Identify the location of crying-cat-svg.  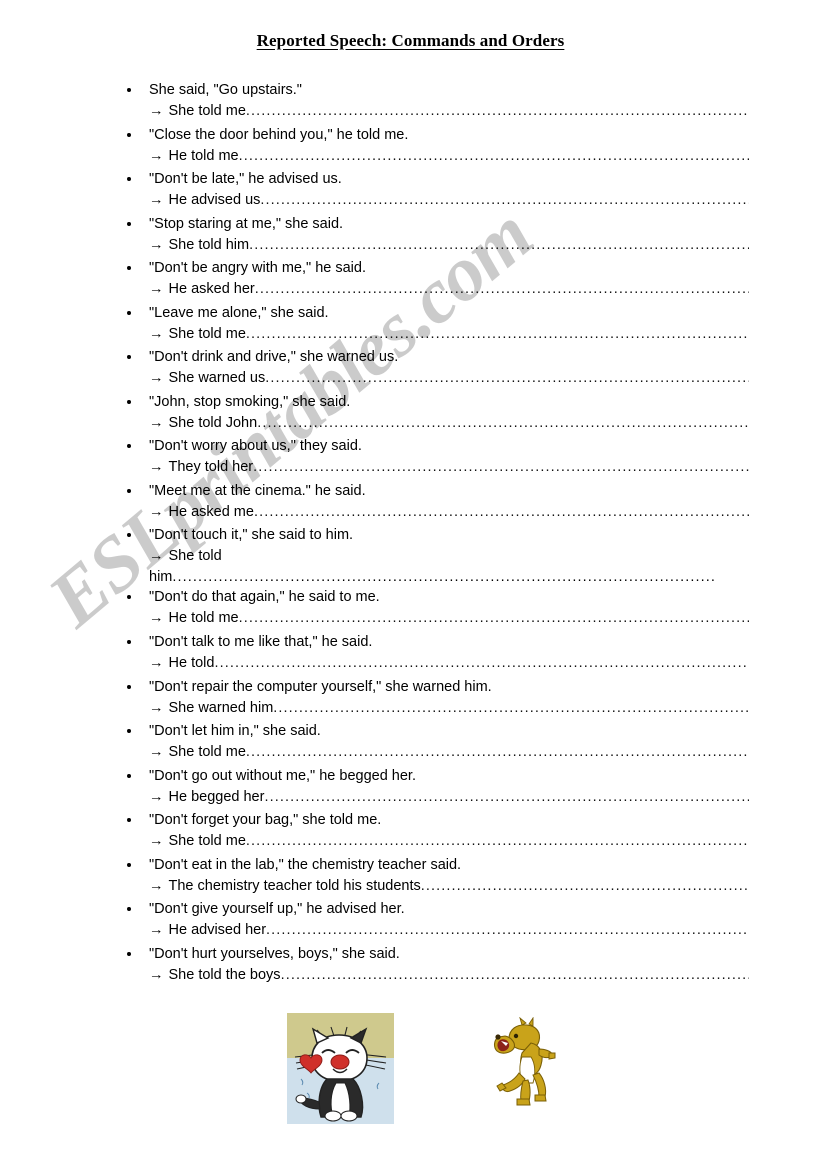
(340, 1068).